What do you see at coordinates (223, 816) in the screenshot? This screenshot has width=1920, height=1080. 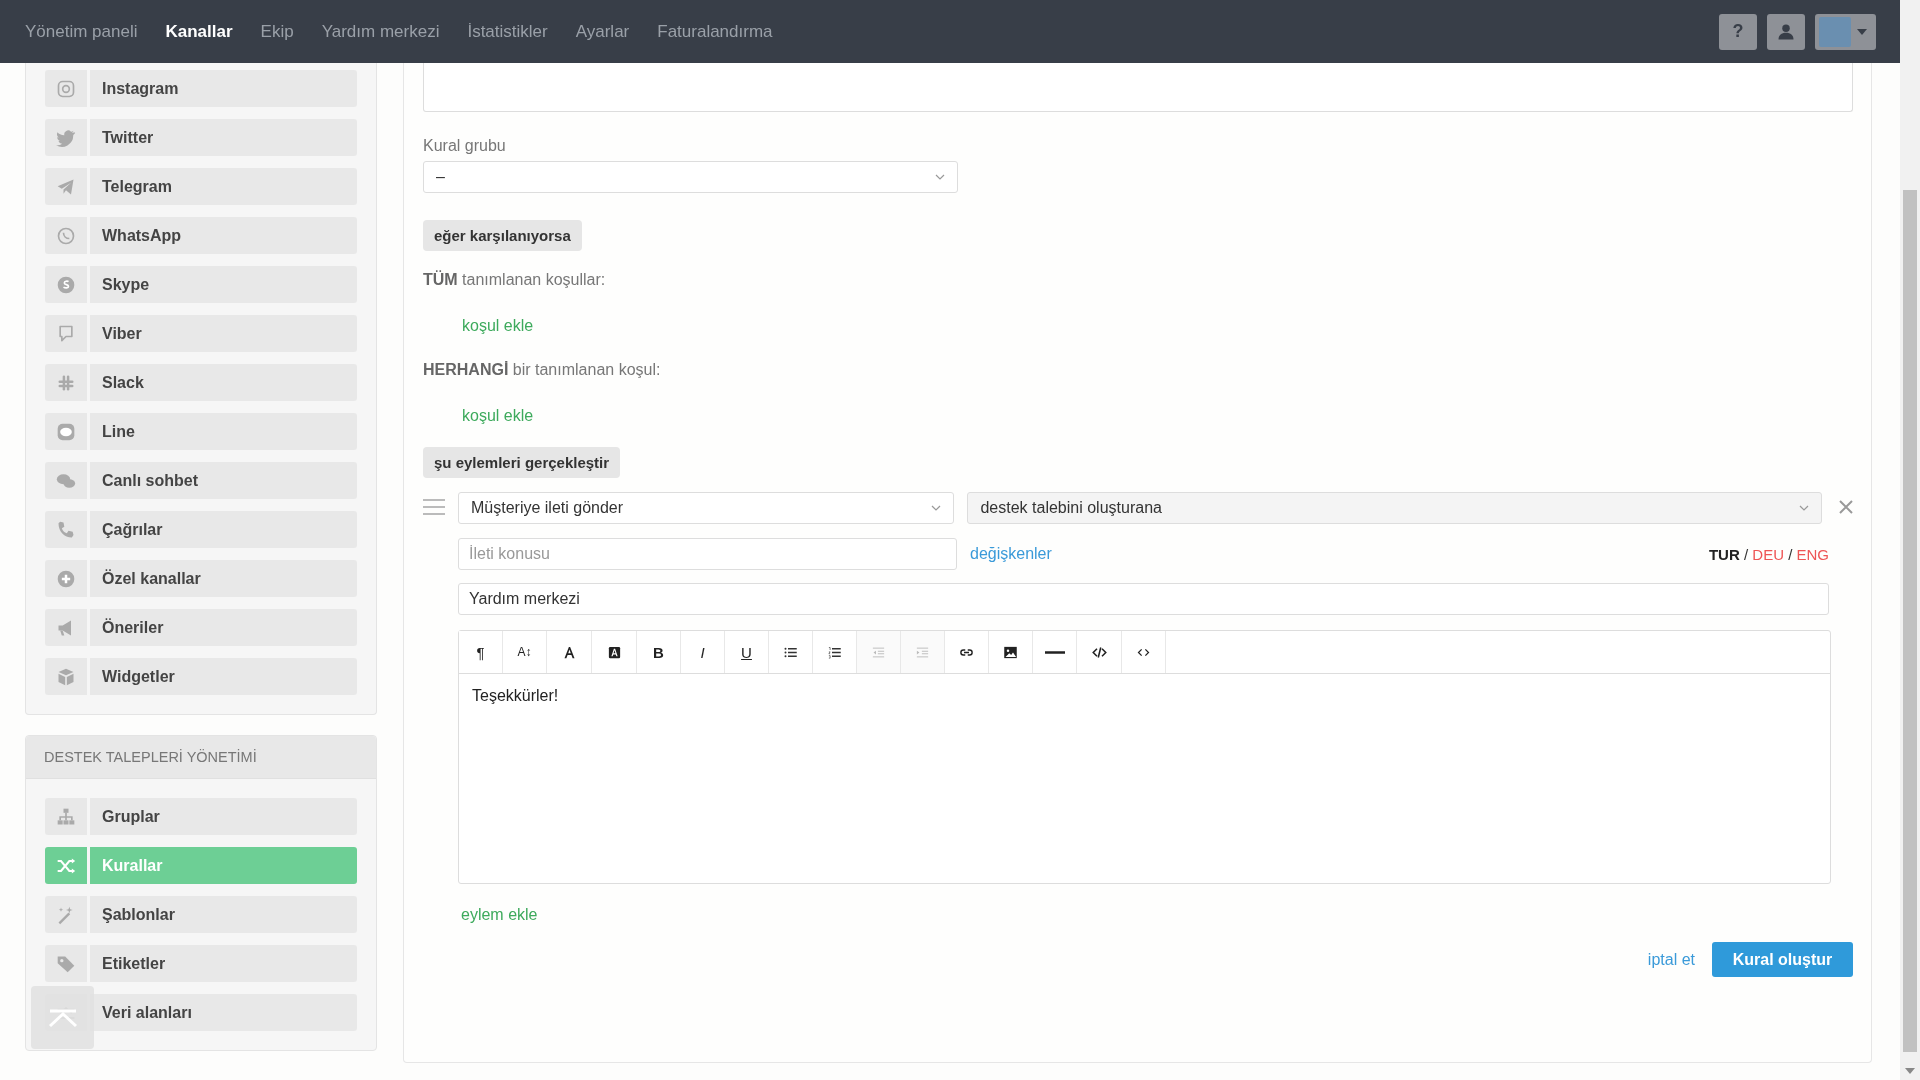 I see `sidebar-item: Gruplar` at bounding box center [223, 816].